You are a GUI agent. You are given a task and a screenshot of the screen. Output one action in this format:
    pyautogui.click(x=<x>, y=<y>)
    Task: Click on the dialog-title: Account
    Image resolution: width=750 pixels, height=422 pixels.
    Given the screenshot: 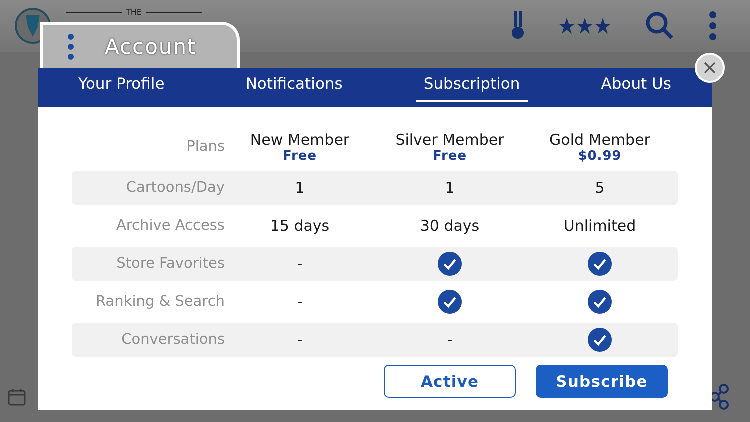 What is the action you would take?
    pyautogui.click(x=151, y=46)
    